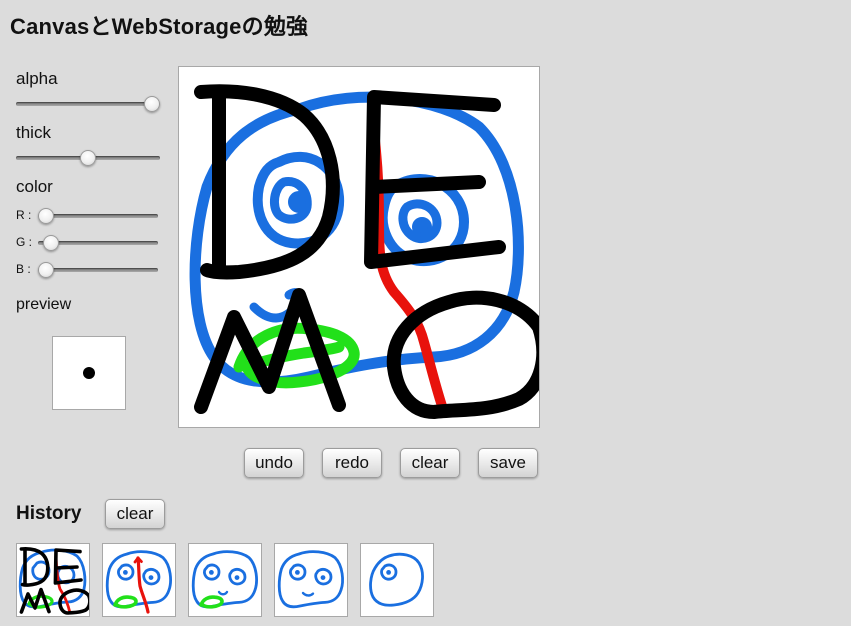  I want to click on b-slider, so click(98, 270).